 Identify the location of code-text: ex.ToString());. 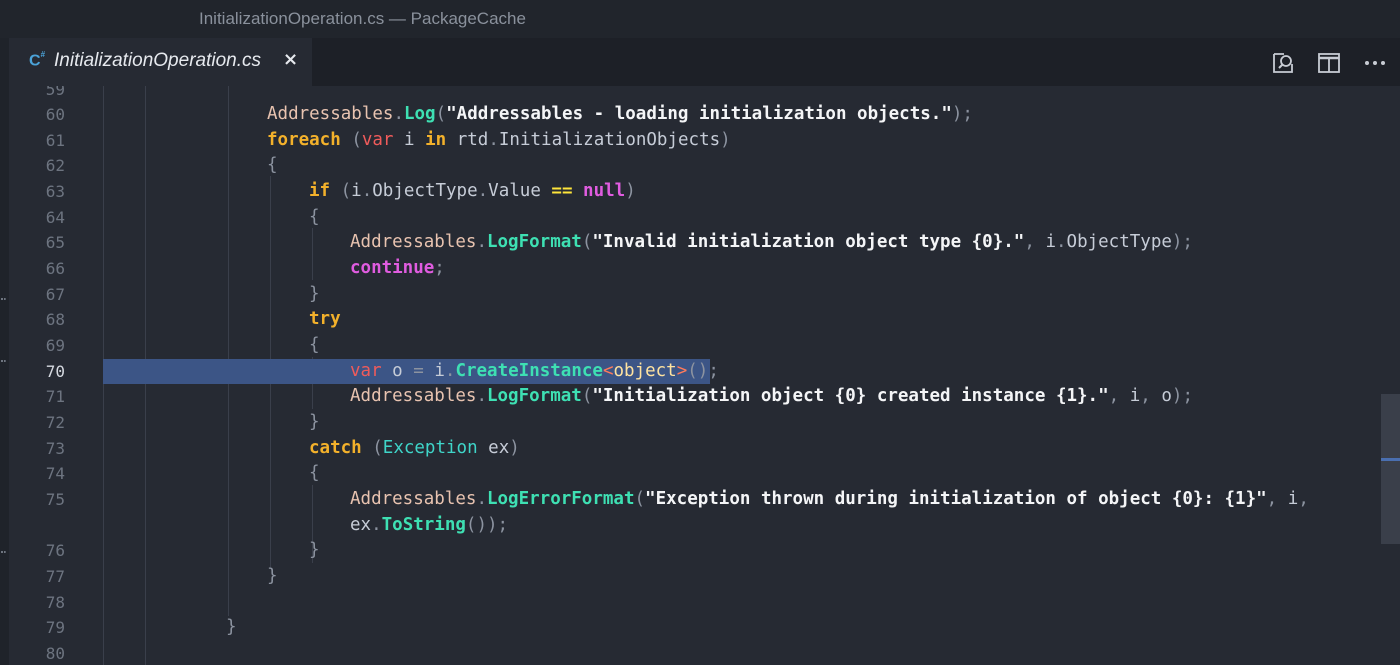
(429, 525).